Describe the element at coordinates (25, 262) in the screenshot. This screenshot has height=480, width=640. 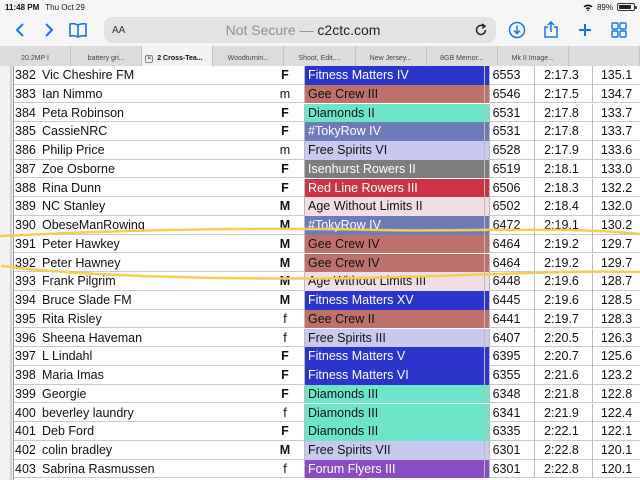
I see `row-position: 392` at that location.